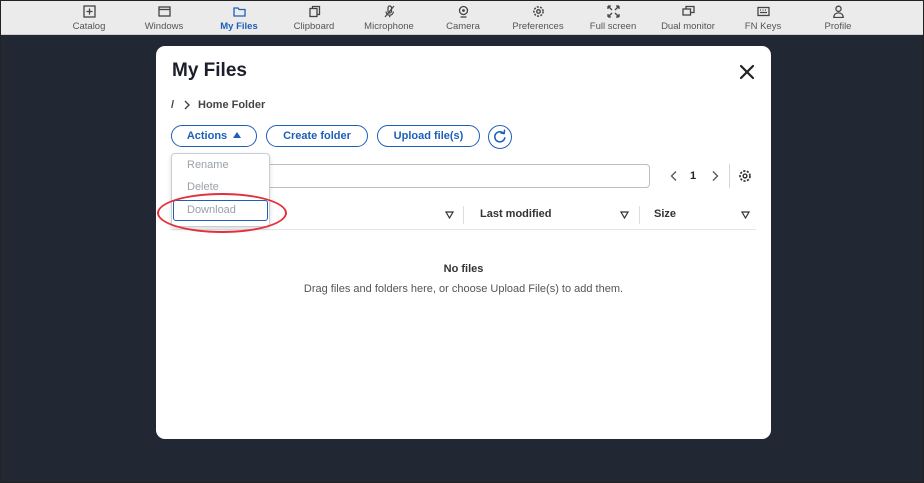 The height and width of the screenshot is (483, 924). Describe the element at coordinates (613, 26) in the screenshot. I see `toolbar-label: Full screen` at that location.